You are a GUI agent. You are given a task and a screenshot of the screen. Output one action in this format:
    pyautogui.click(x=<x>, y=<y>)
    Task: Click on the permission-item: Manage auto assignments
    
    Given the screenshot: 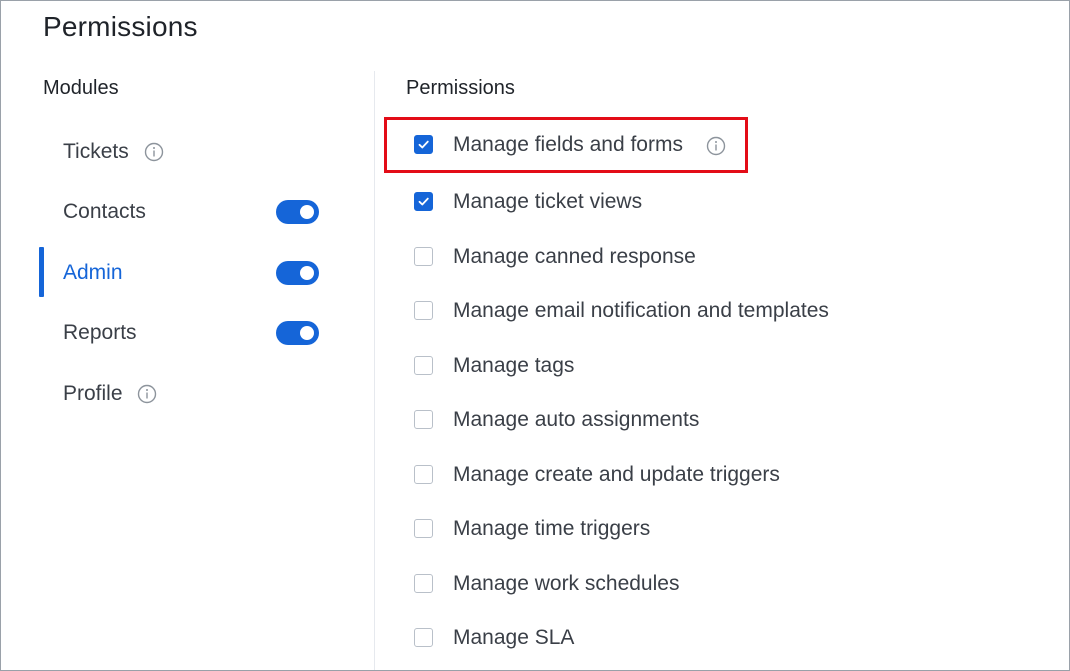 What is the action you would take?
    pyautogui.click(x=701, y=421)
    